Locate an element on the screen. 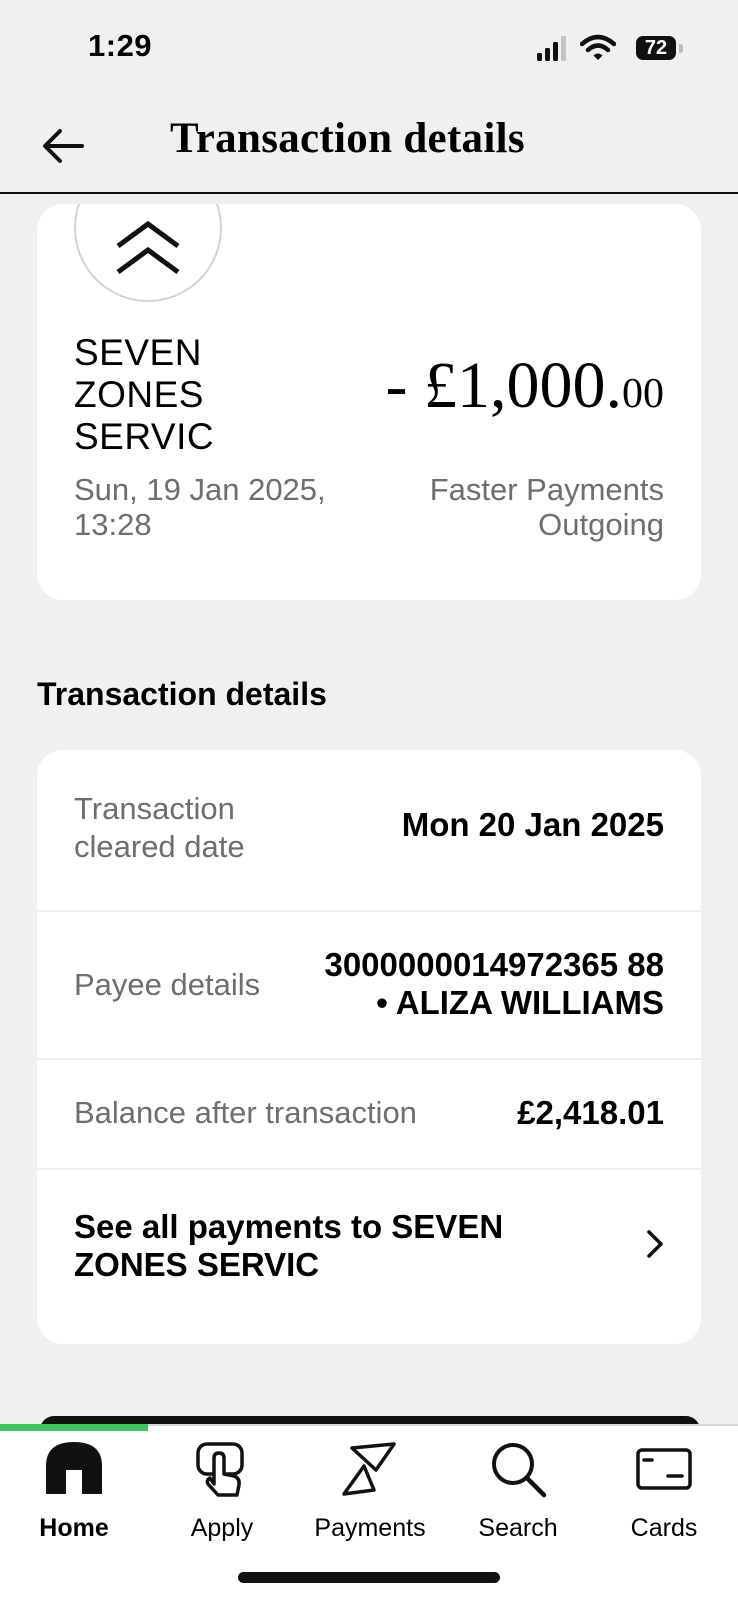 The width and height of the screenshot is (738, 1602). card-icon is located at coordinates (664, 1469).